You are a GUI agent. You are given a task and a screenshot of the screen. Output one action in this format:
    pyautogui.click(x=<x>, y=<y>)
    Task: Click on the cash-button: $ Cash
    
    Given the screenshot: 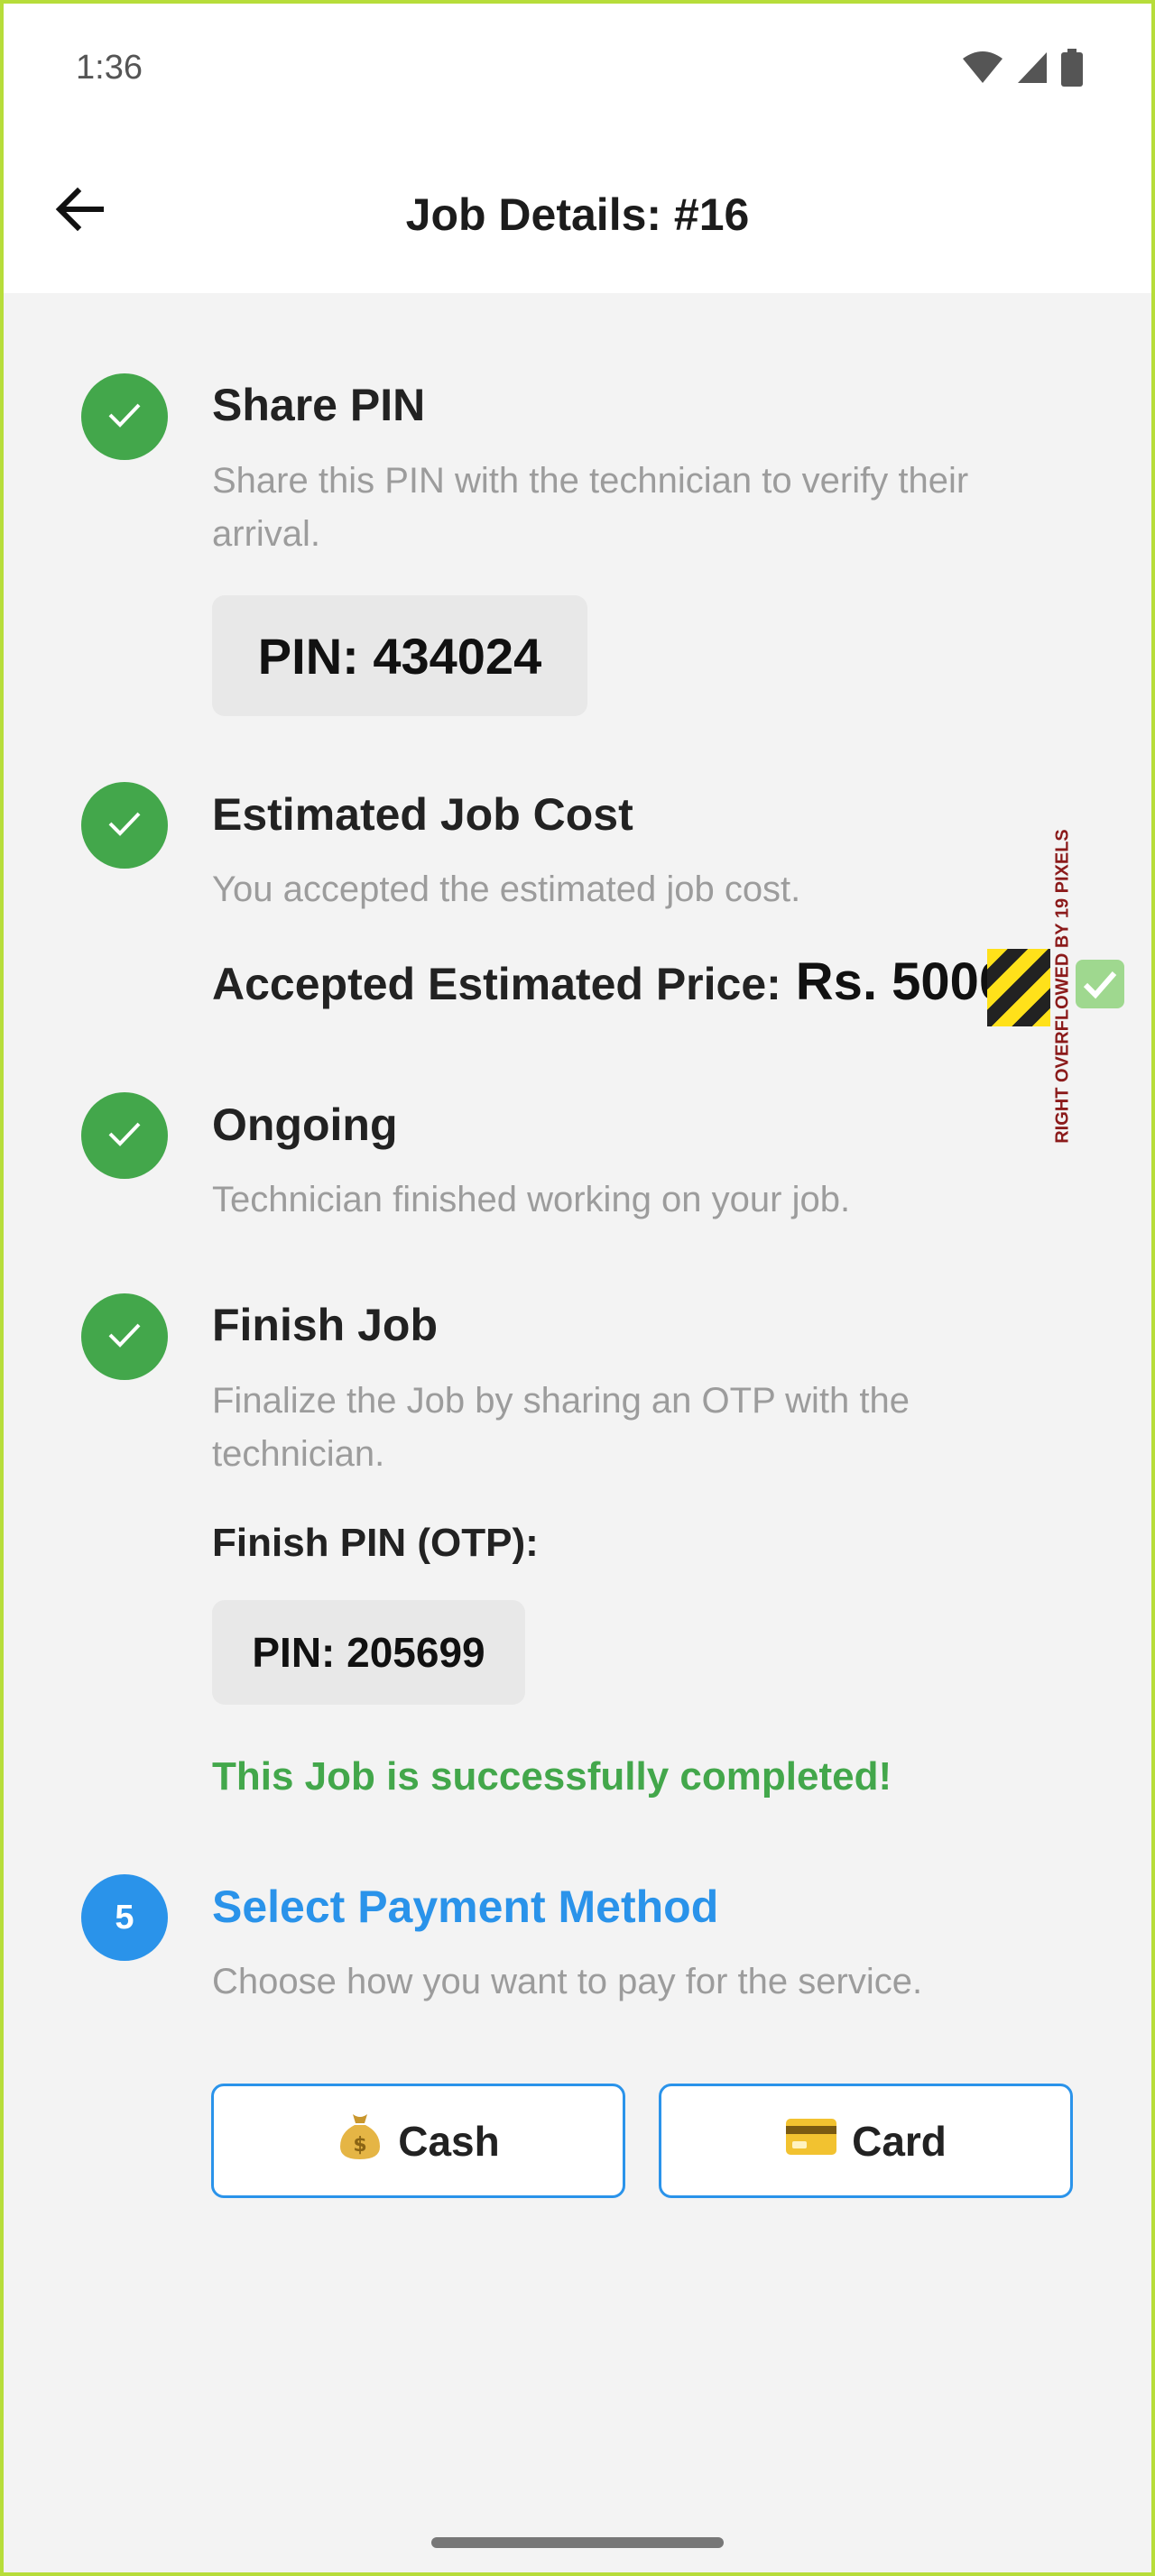 What is the action you would take?
    pyautogui.click(x=418, y=2141)
    